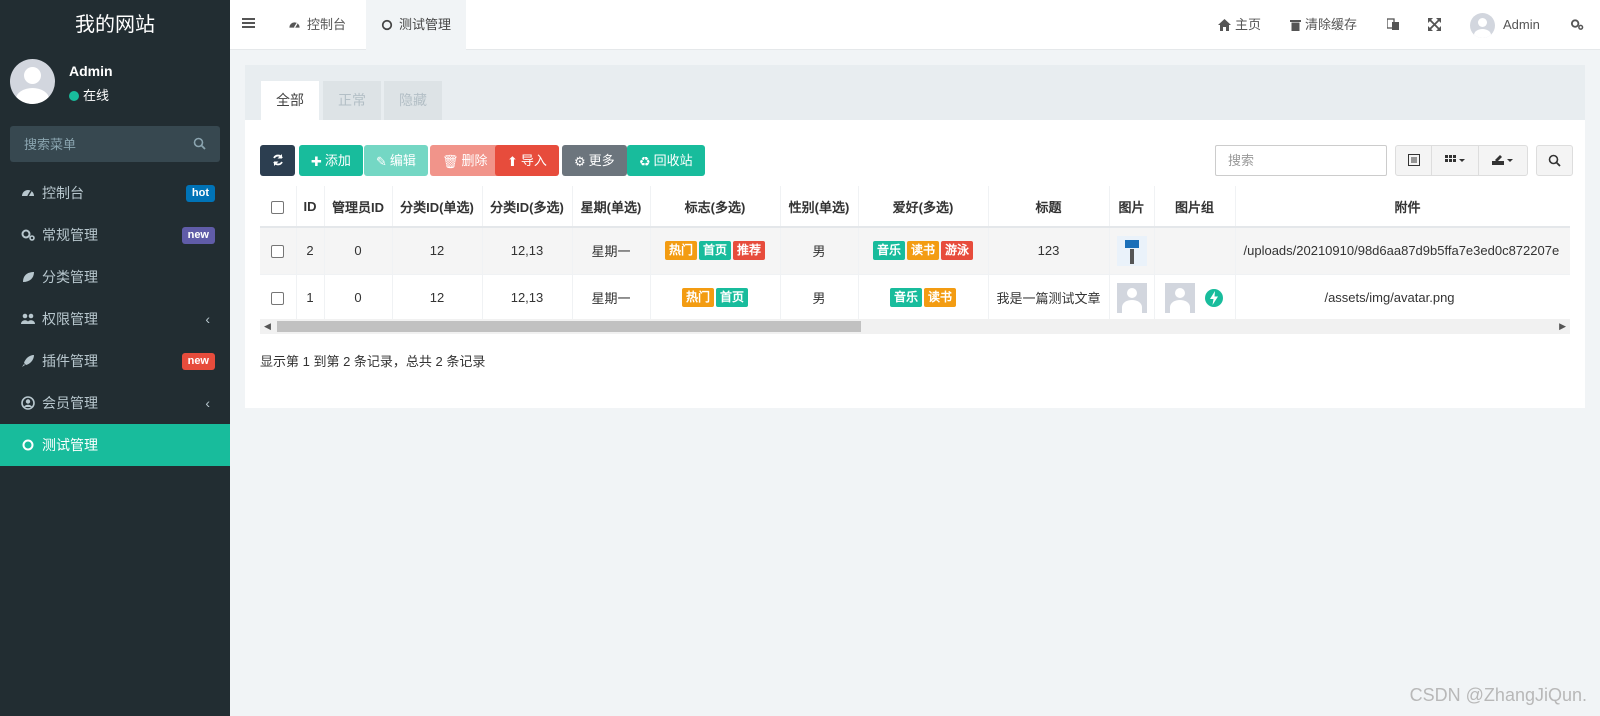 This screenshot has width=1600, height=716. I want to click on trash-icon: 🗑, so click(450, 161).